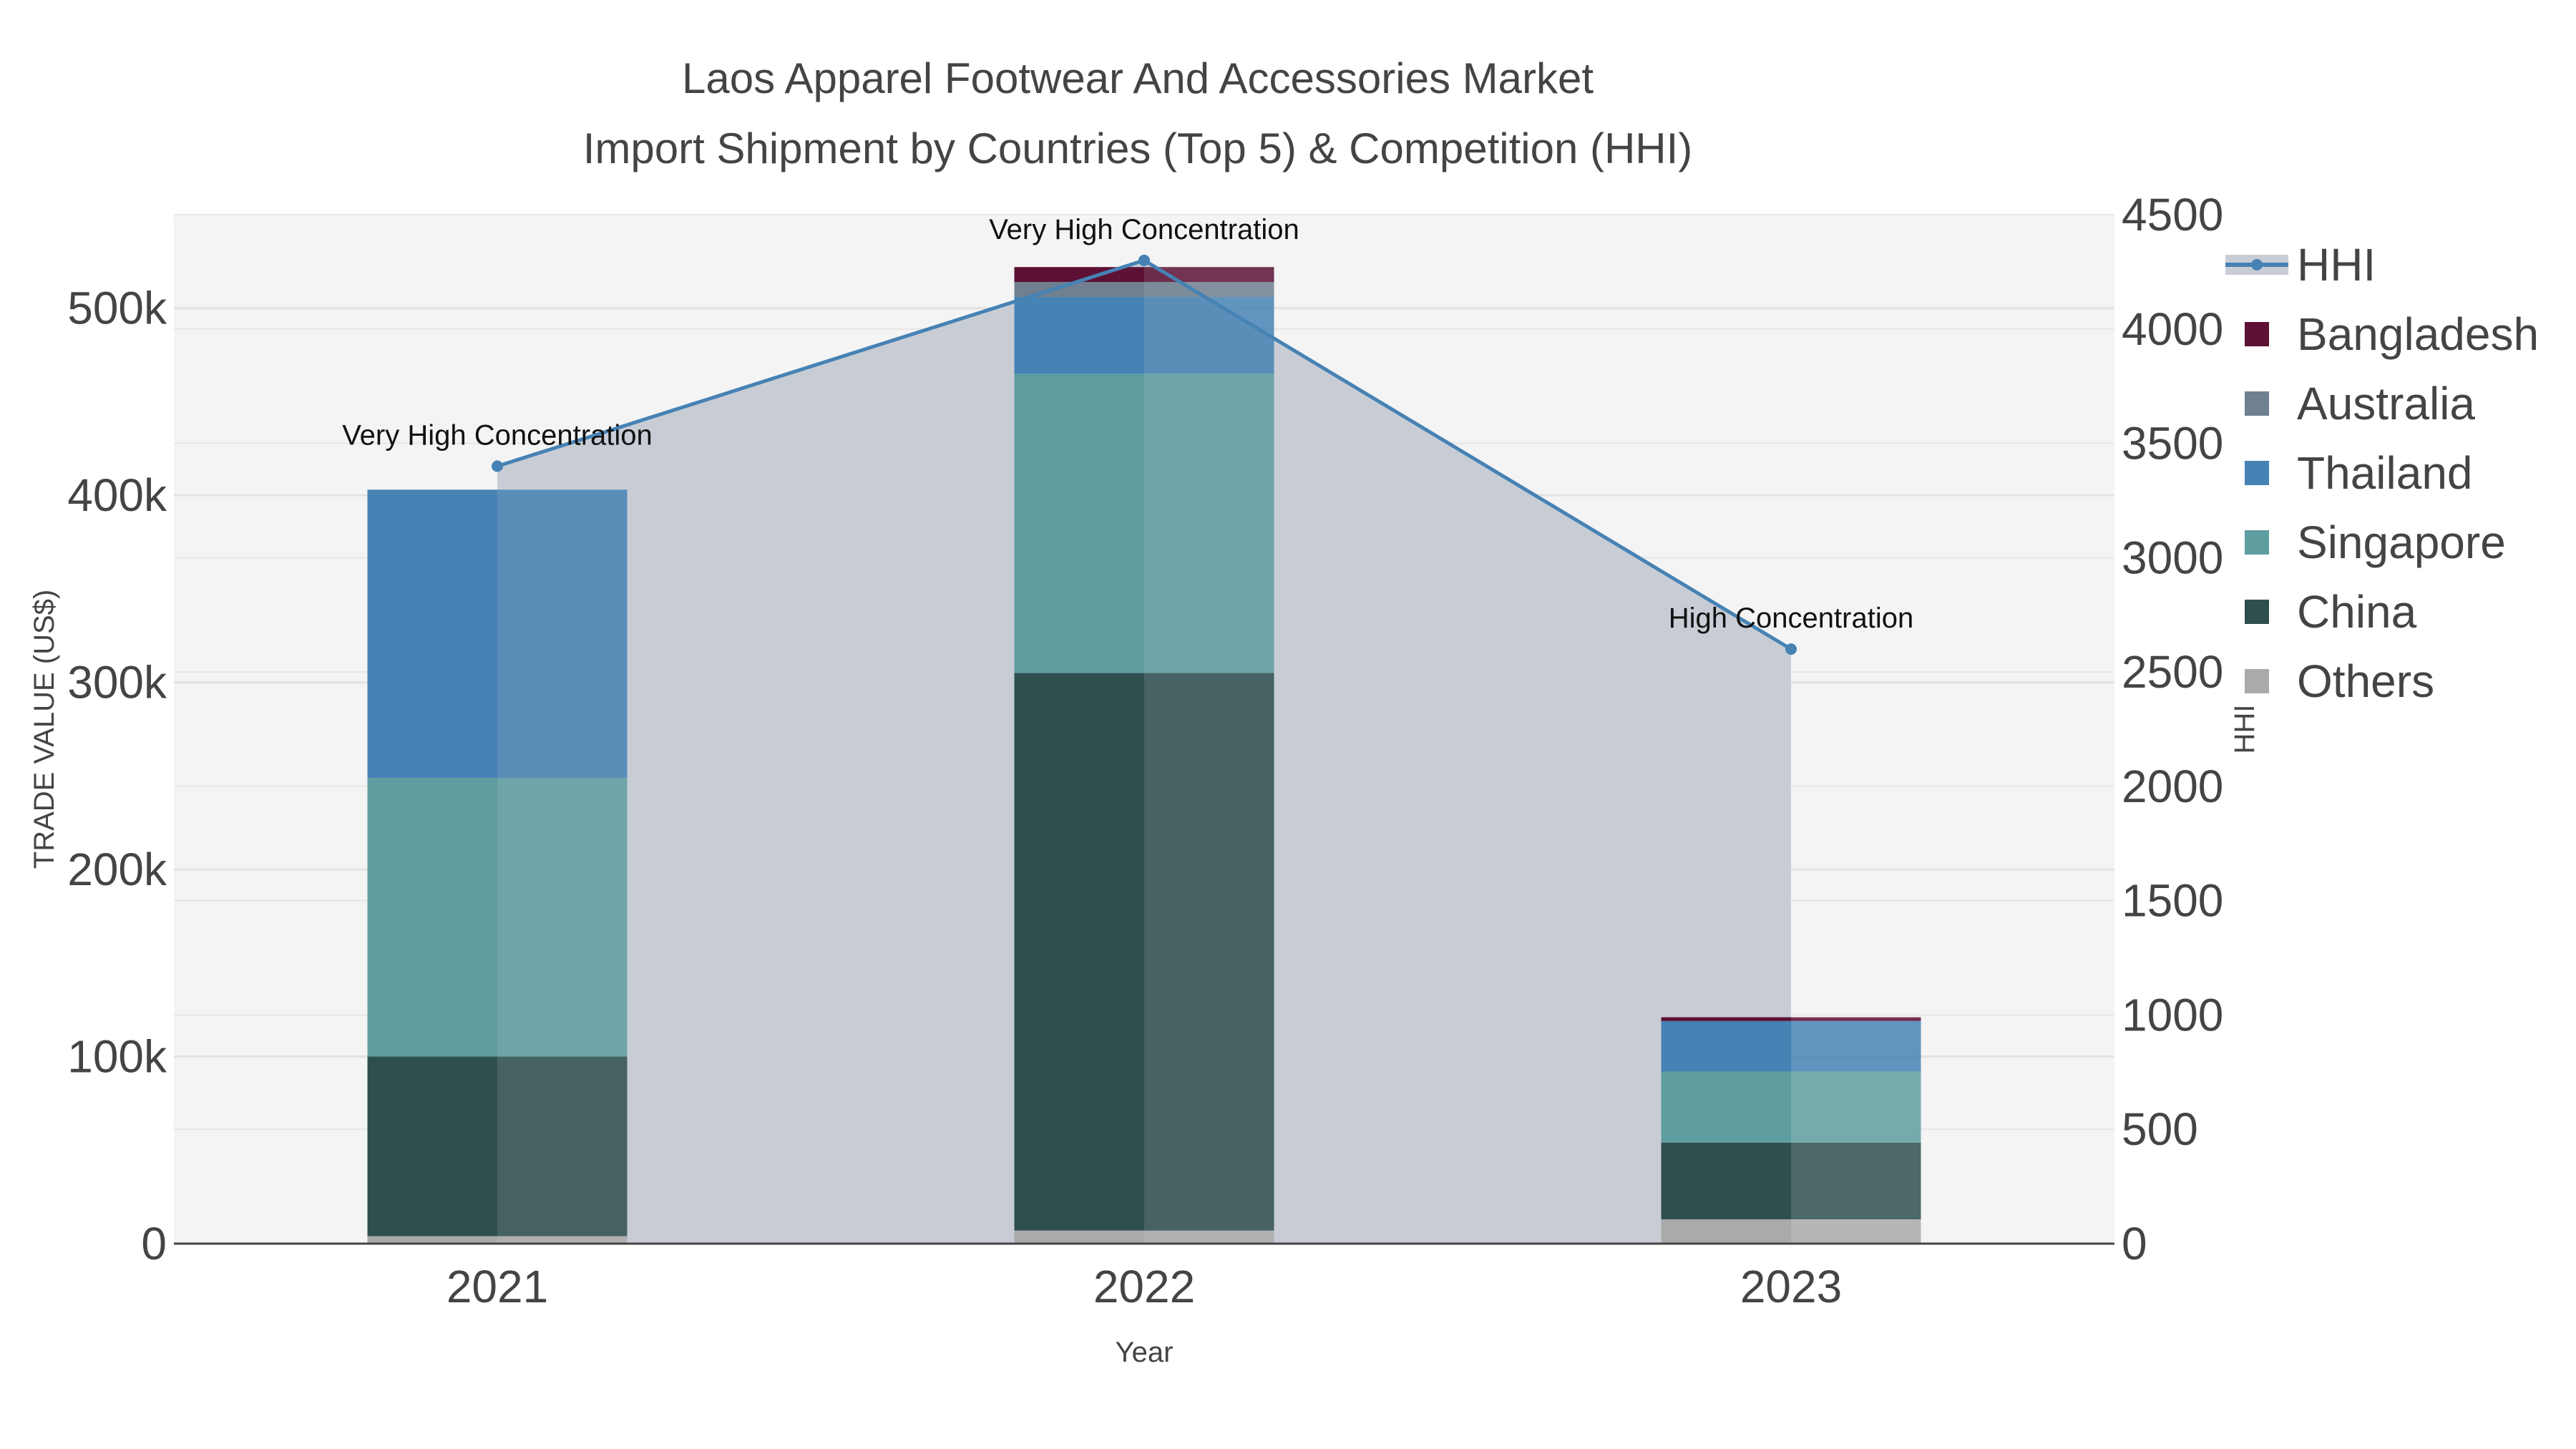 This screenshot has width=2576, height=1449. What do you see at coordinates (2418, 334) in the screenshot?
I see `legend-label: Bangladesh` at bounding box center [2418, 334].